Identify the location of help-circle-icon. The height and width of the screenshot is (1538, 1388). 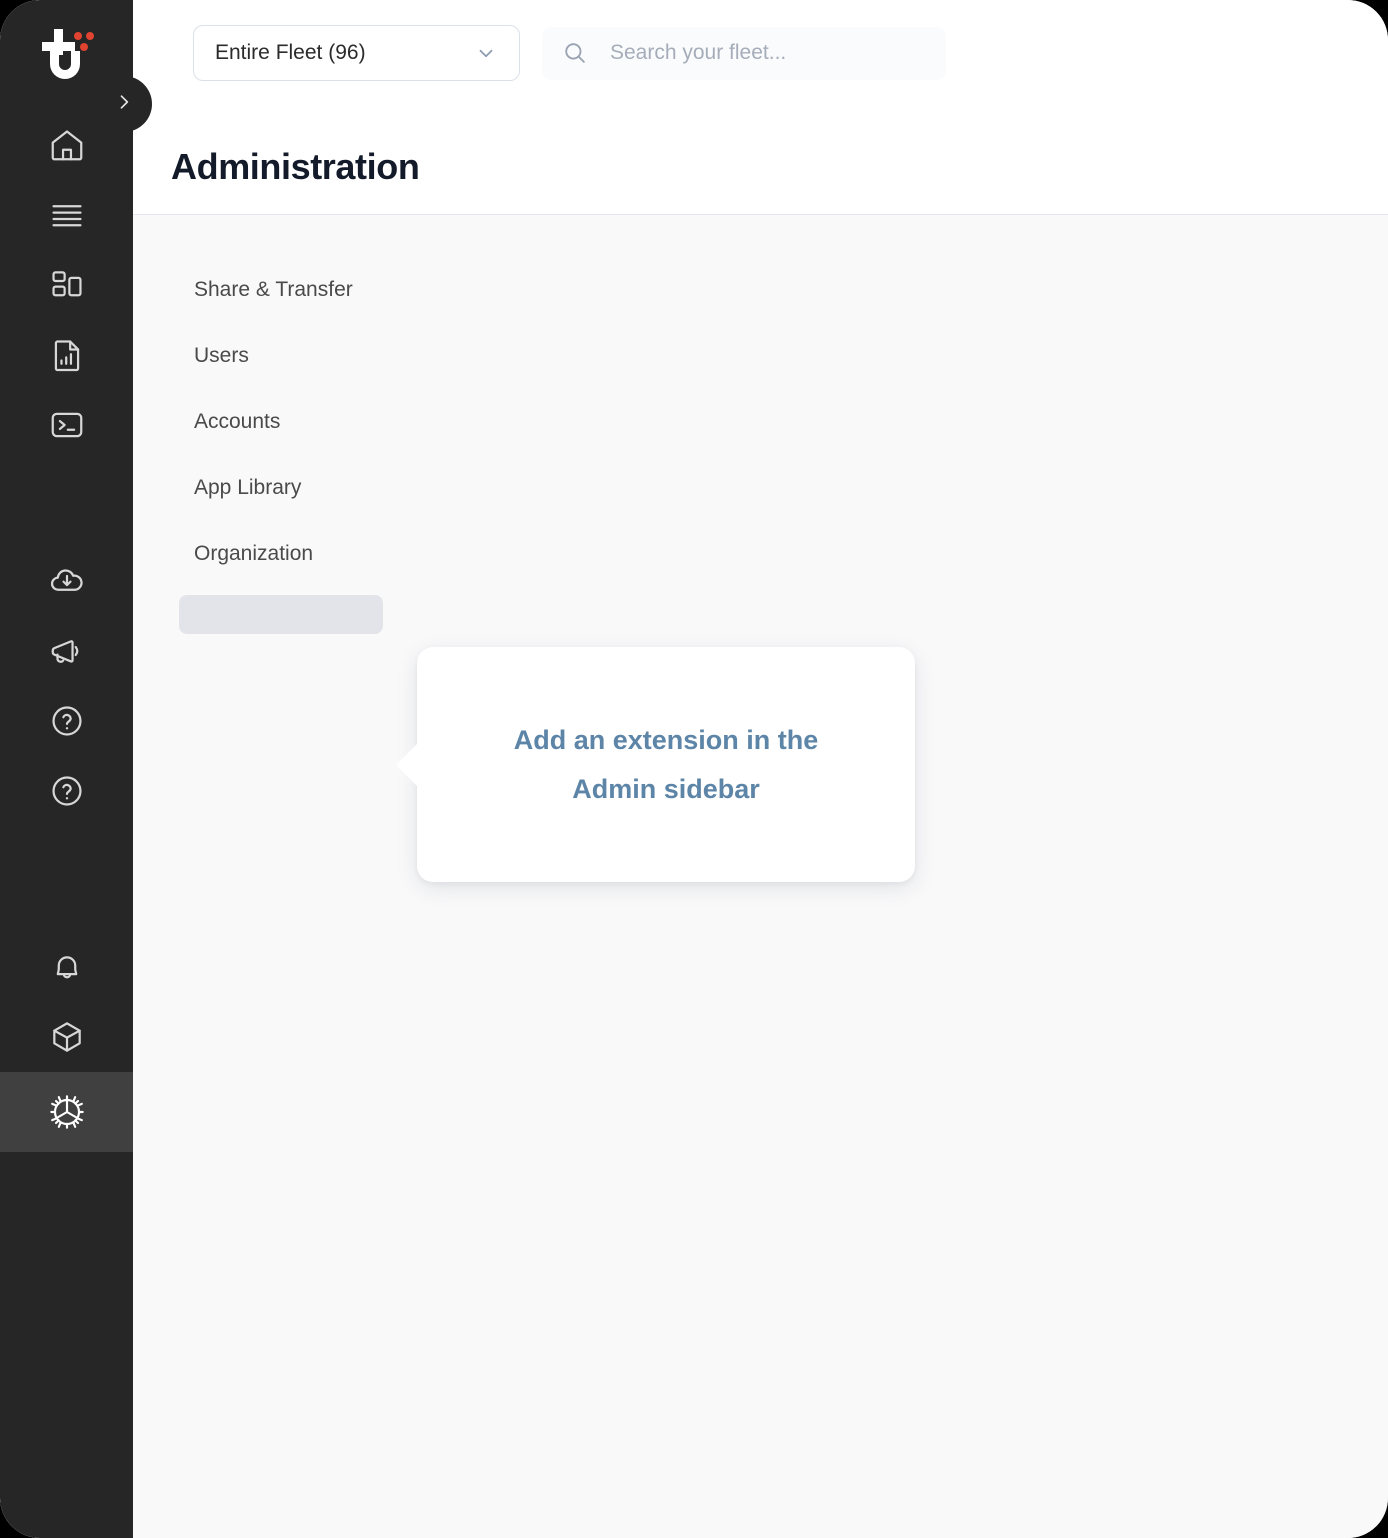
(67, 721).